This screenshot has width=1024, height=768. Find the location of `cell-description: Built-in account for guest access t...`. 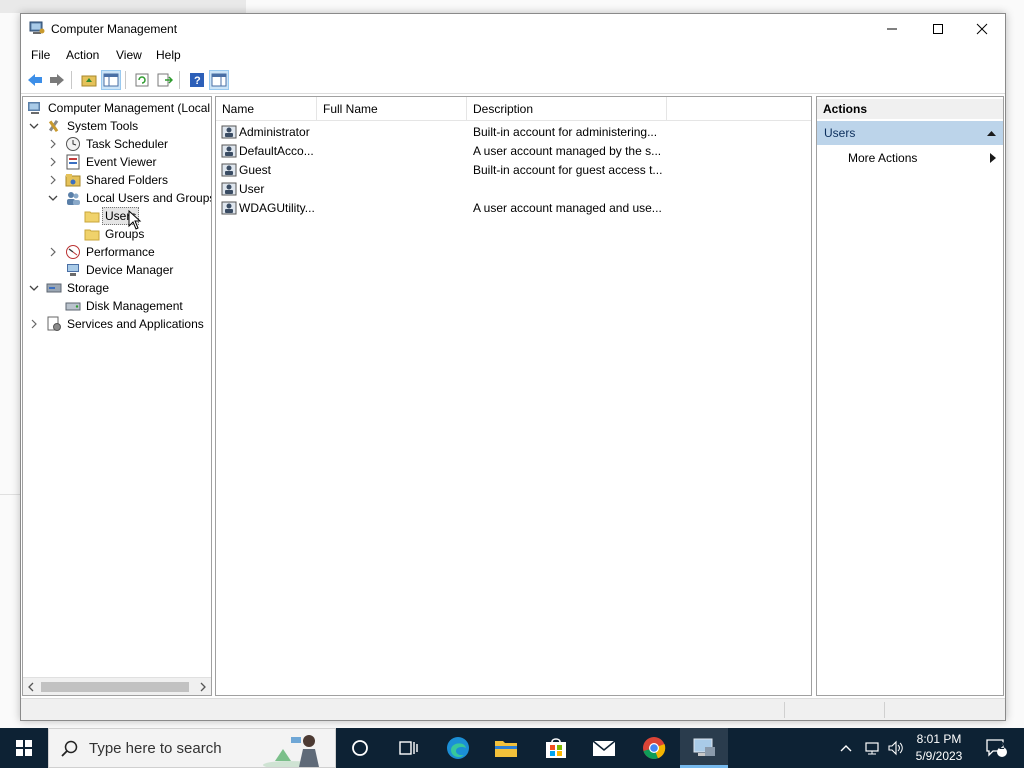

cell-description: Built-in account for guest access t... is located at coordinates (568, 170).